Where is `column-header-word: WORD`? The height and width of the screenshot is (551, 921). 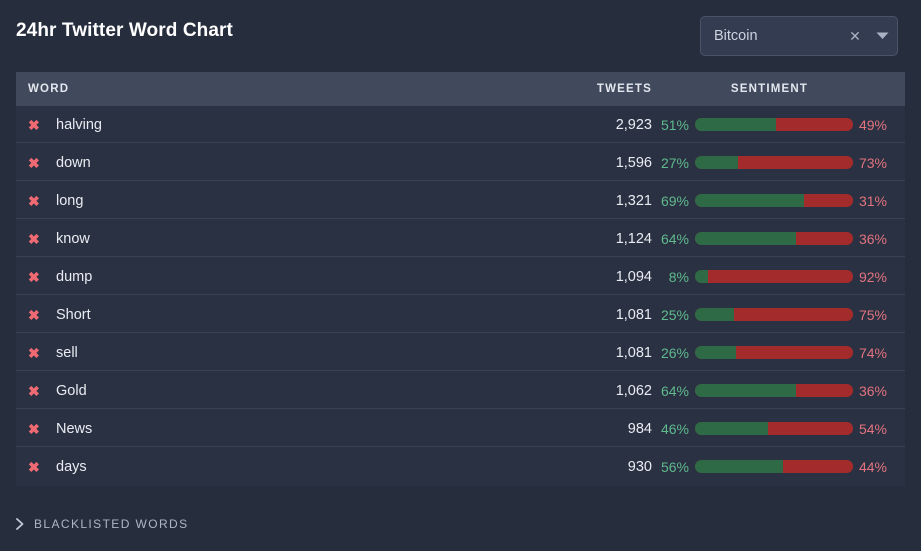 column-header-word: WORD is located at coordinates (263, 89).